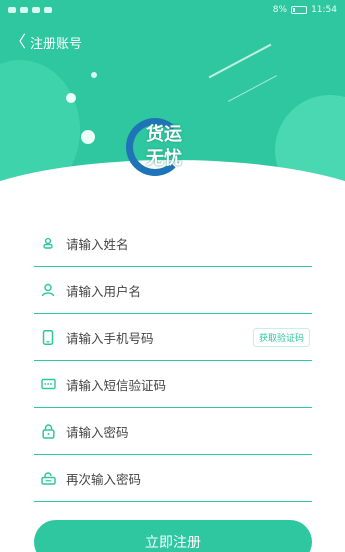 The height and width of the screenshot is (552, 345). Describe the element at coordinates (48, 290) in the screenshot. I see `person-icon` at that location.